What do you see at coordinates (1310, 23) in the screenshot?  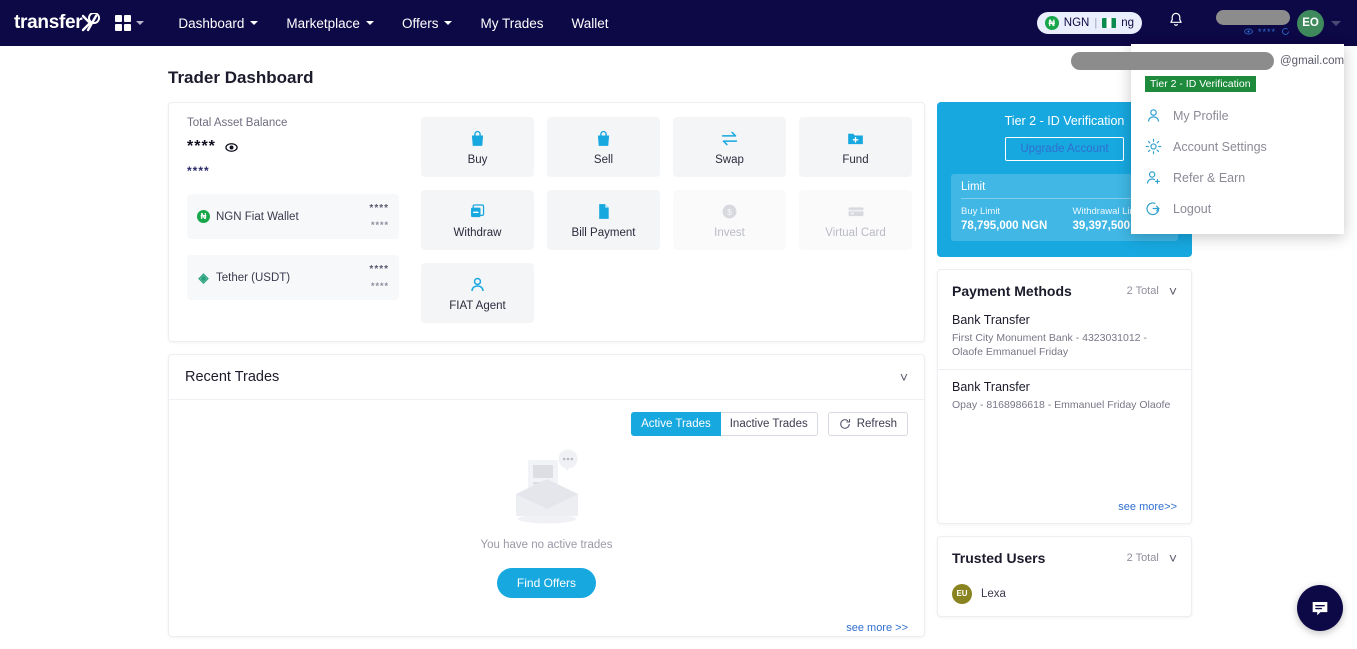 I see `avatar: EO` at bounding box center [1310, 23].